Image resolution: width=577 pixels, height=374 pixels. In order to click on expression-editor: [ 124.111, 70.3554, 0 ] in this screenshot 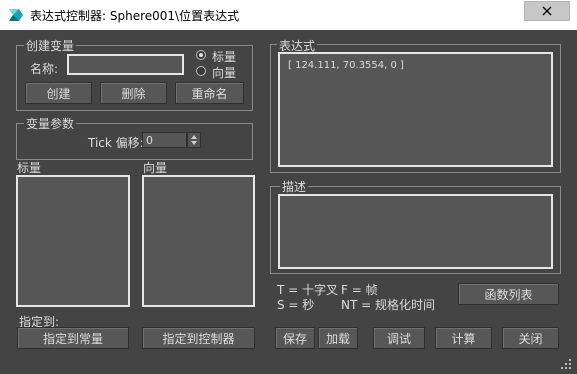, I will do `click(415, 109)`.